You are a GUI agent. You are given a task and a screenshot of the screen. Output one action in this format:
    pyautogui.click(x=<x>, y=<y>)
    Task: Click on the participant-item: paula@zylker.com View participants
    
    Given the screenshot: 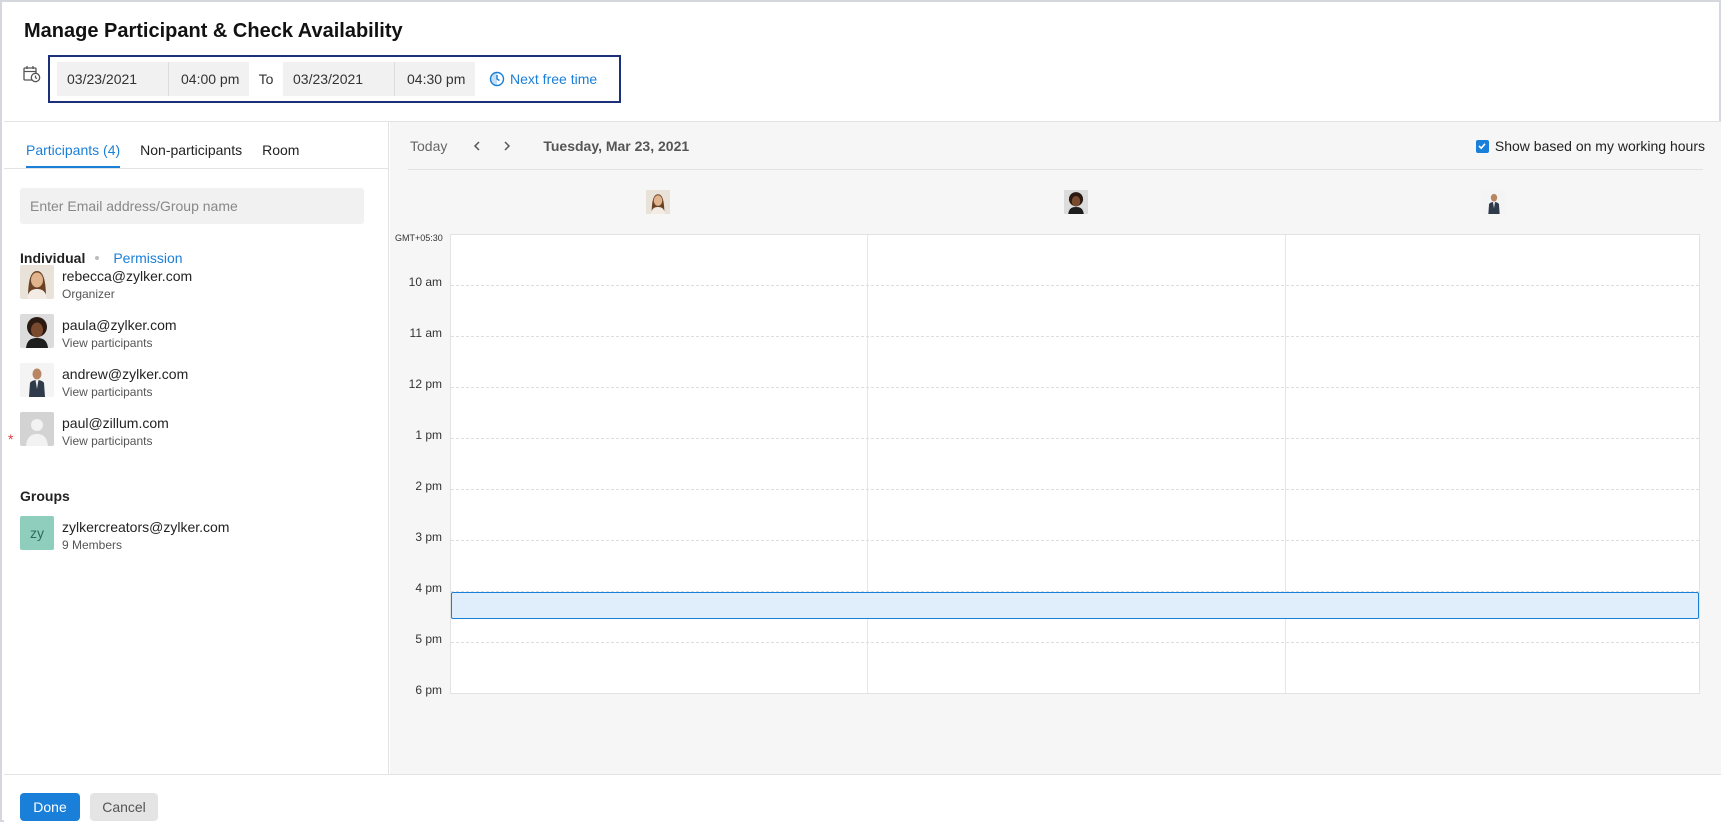 What is the action you would take?
    pyautogui.click(x=98, y=332)
    